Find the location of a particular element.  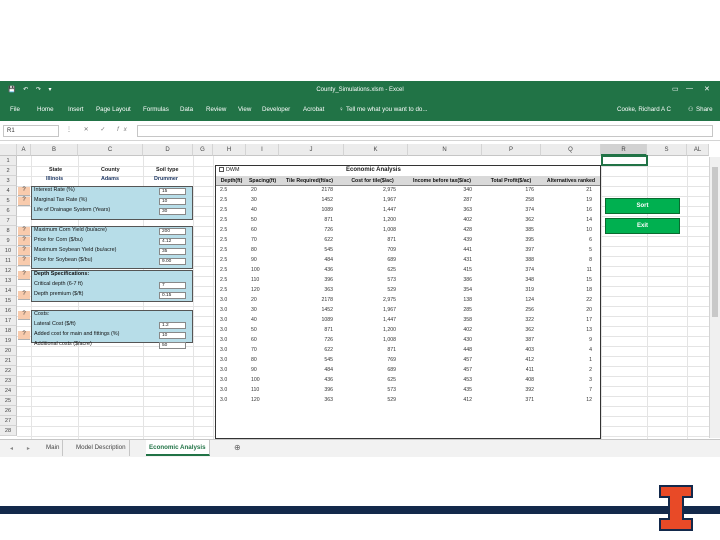

row-header: 1 is located at coordinates (8, 161).